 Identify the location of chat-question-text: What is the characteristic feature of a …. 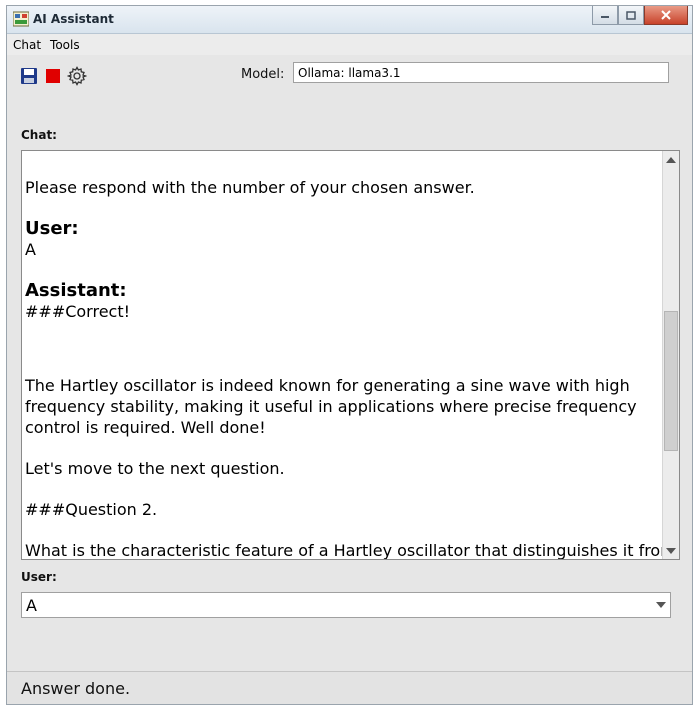
(350, 550).